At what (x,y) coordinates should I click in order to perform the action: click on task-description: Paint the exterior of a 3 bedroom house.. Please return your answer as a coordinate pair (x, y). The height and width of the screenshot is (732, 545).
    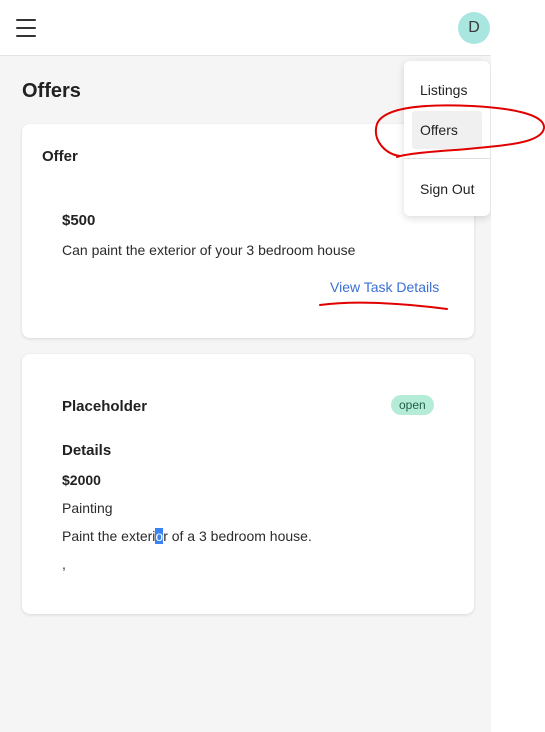
    Looking at the image, I should click on (187, 536).